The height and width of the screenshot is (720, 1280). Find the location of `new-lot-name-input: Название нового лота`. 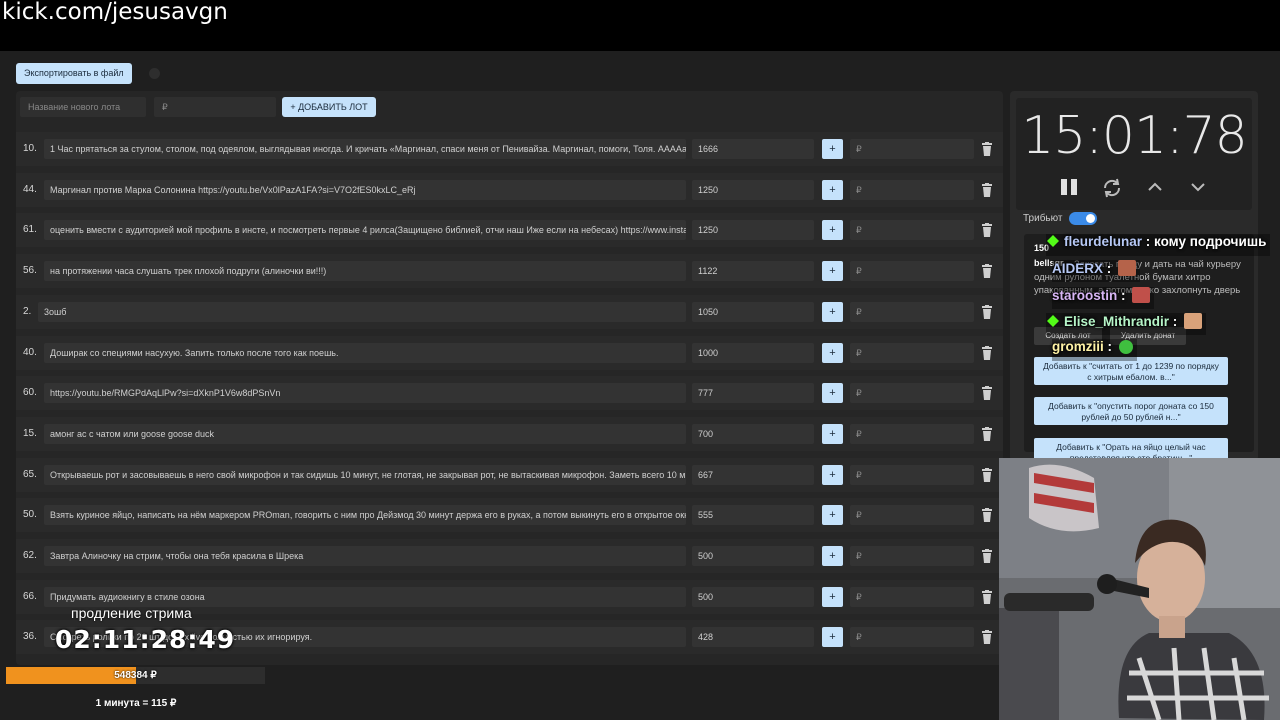

new-lot-name-input: Название нового лота is located at coordinates (83, 107).